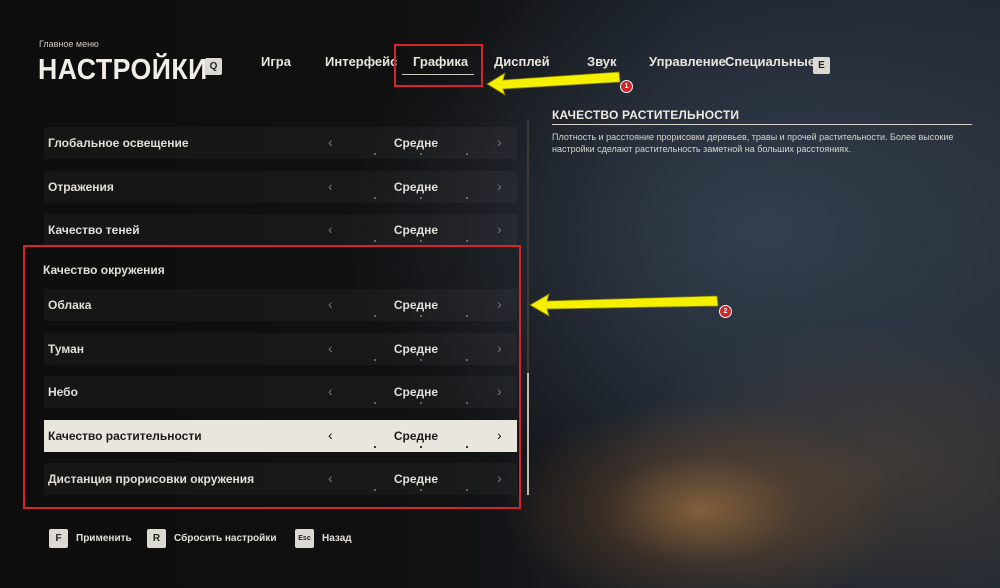  I want to click on callout-badge-1: 1, so click(626, 86).